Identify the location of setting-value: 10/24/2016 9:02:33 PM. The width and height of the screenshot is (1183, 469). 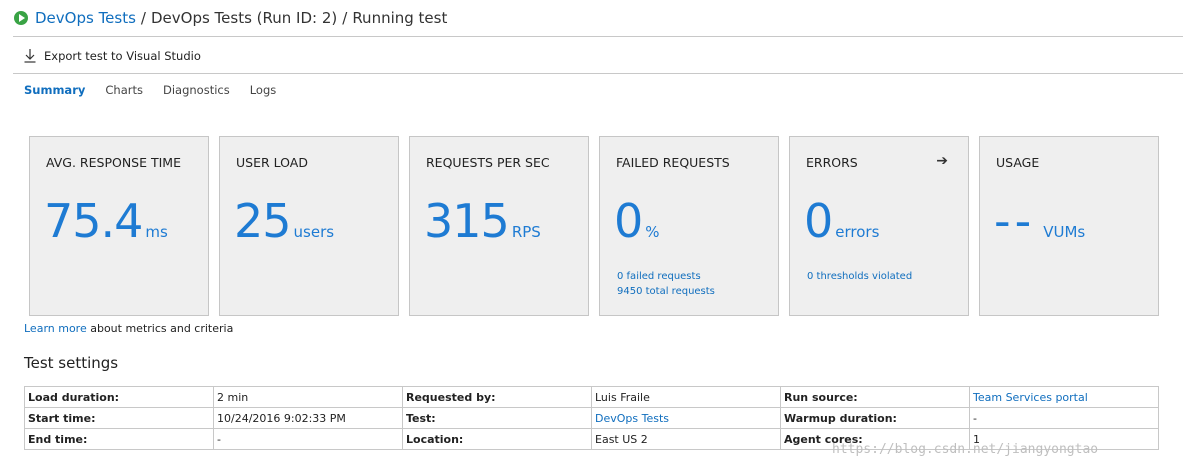
(308, 418).